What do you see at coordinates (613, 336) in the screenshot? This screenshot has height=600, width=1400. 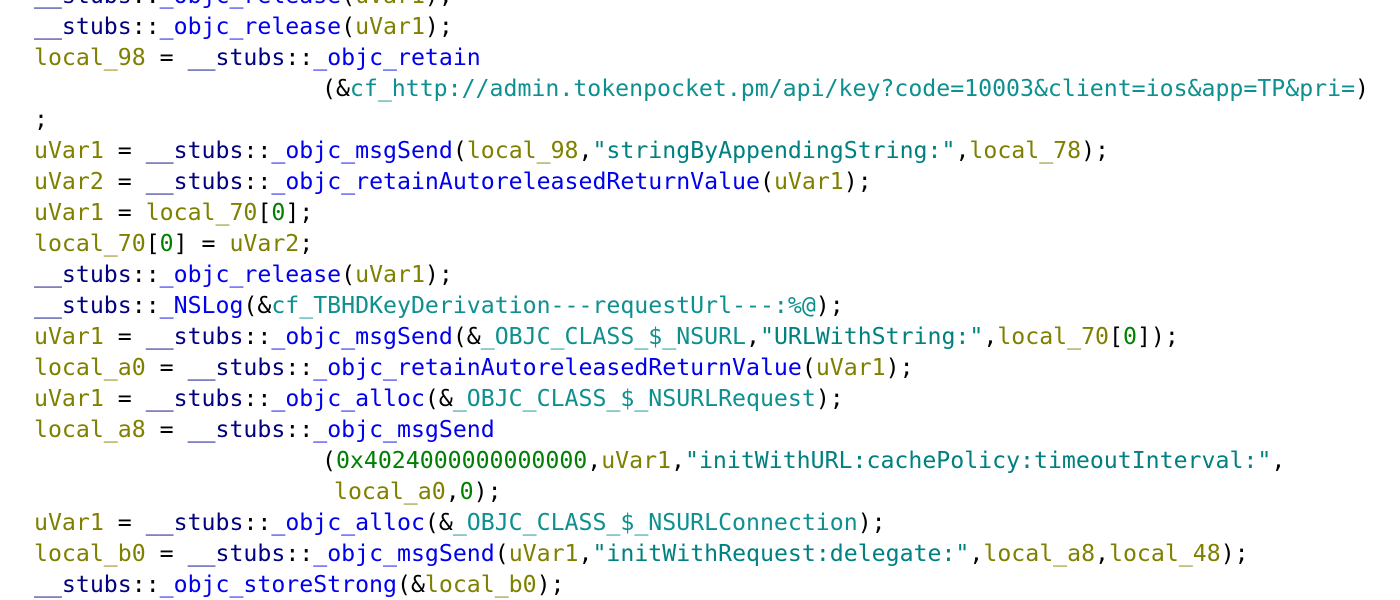 I see `data-reference: _OBJC_CLASS_$_NSURL` at bounding box center [613, 336].